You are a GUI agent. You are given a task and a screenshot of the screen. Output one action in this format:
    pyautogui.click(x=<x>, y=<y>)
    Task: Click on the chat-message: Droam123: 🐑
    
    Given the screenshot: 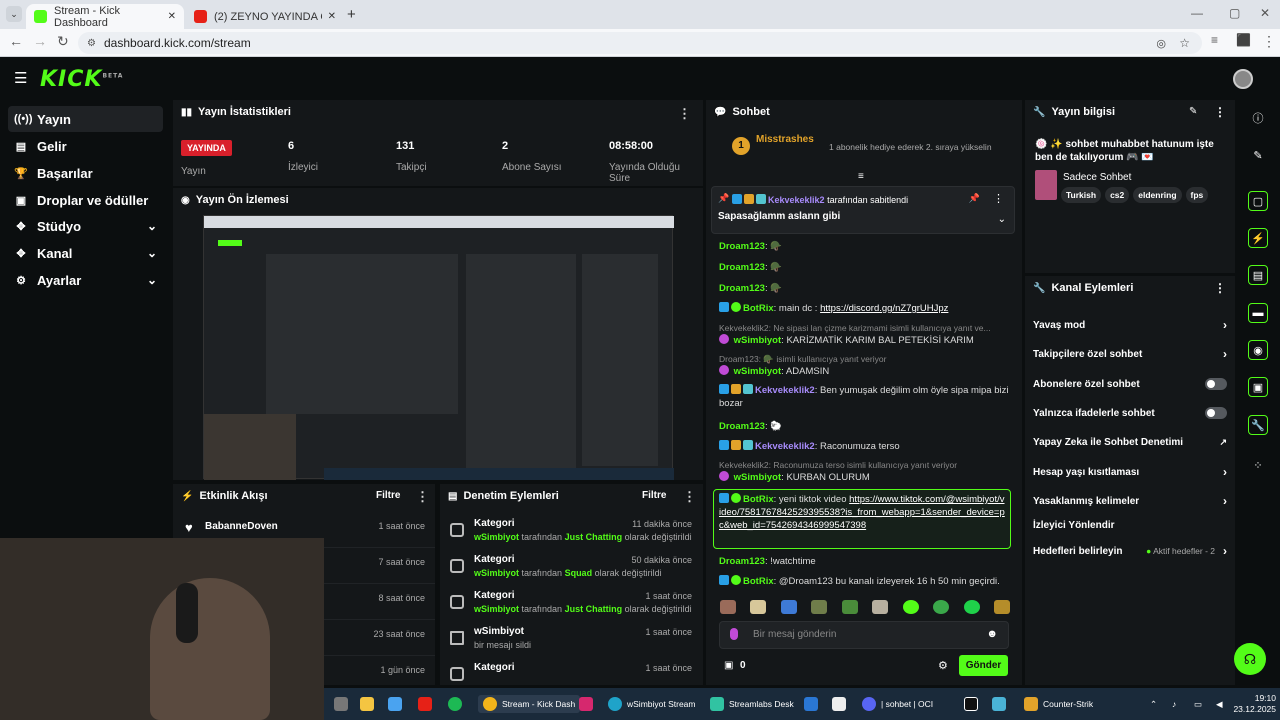 What is the action you would take?
    pyautogui.click(x=864, y=426)
    